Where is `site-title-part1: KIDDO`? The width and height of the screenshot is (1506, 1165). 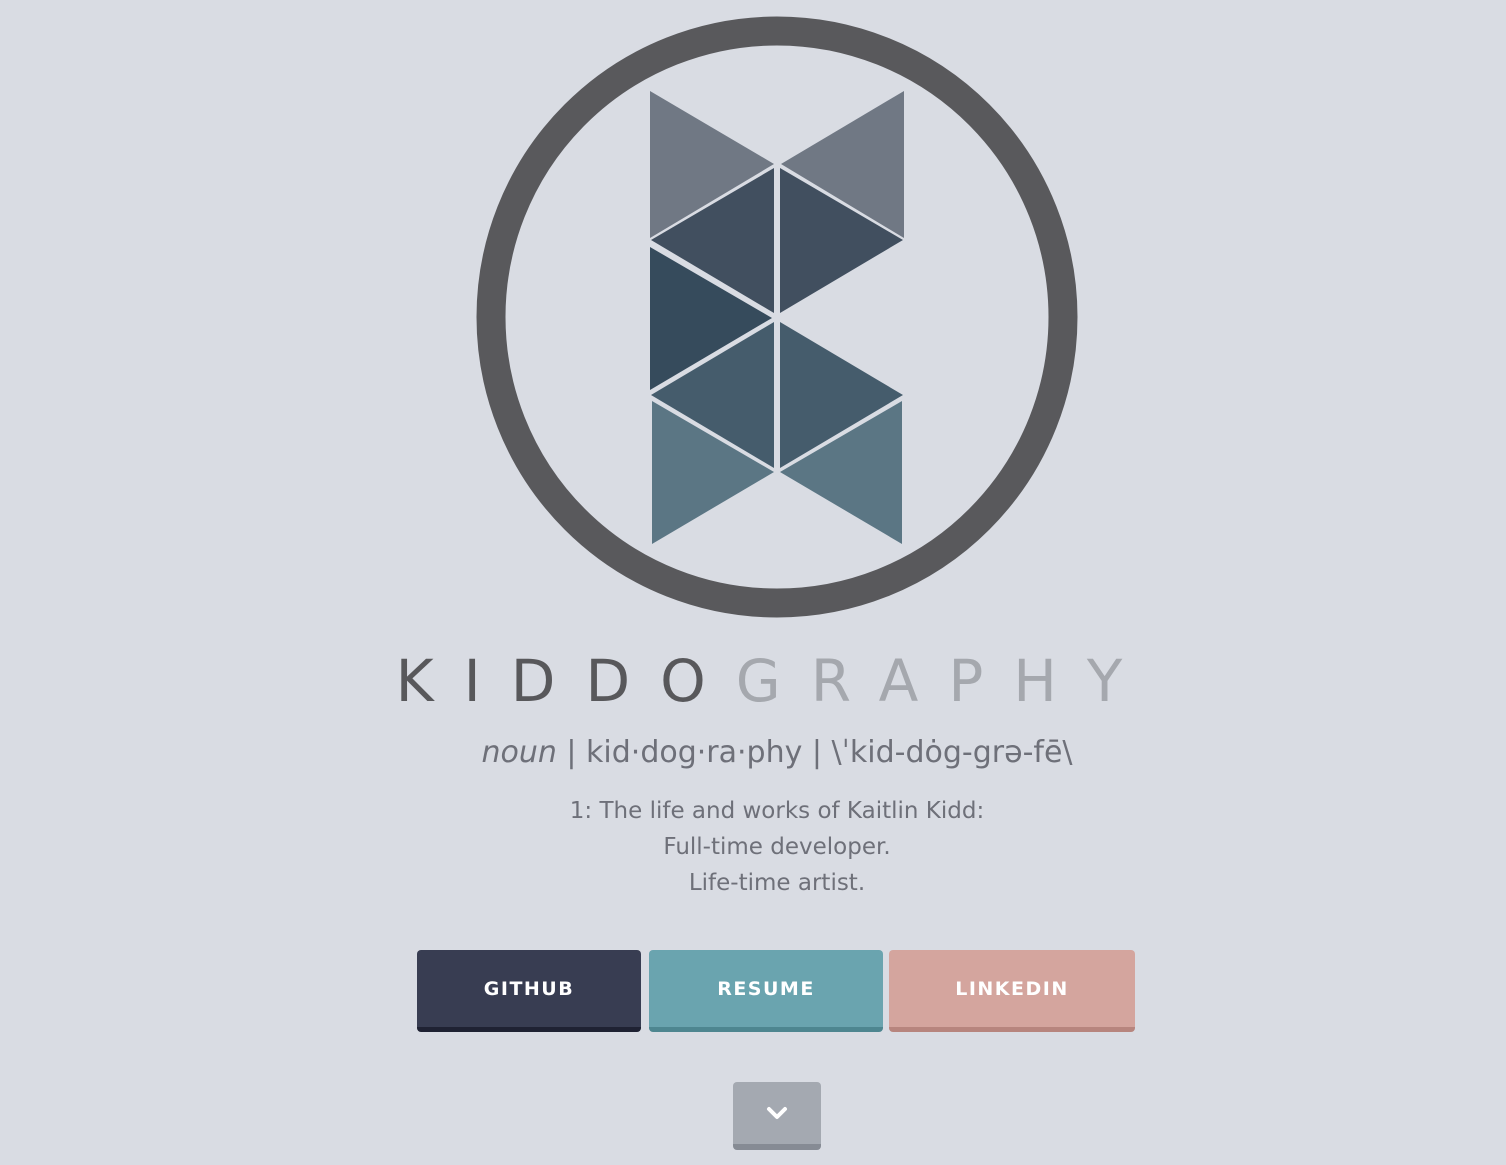
site-title-part1: KIDDO is located at coordinates (565, 681).